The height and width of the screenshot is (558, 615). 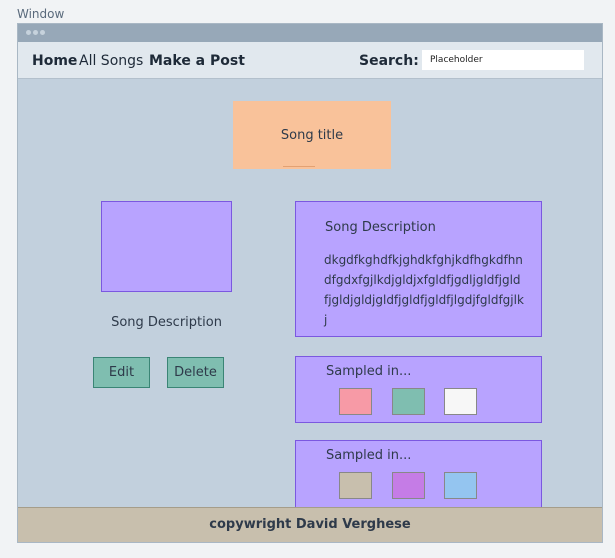 What do you see at coordinates (166, 246) in the screenshot?
I see `song-cover-image` at bounding box center [166, 246].